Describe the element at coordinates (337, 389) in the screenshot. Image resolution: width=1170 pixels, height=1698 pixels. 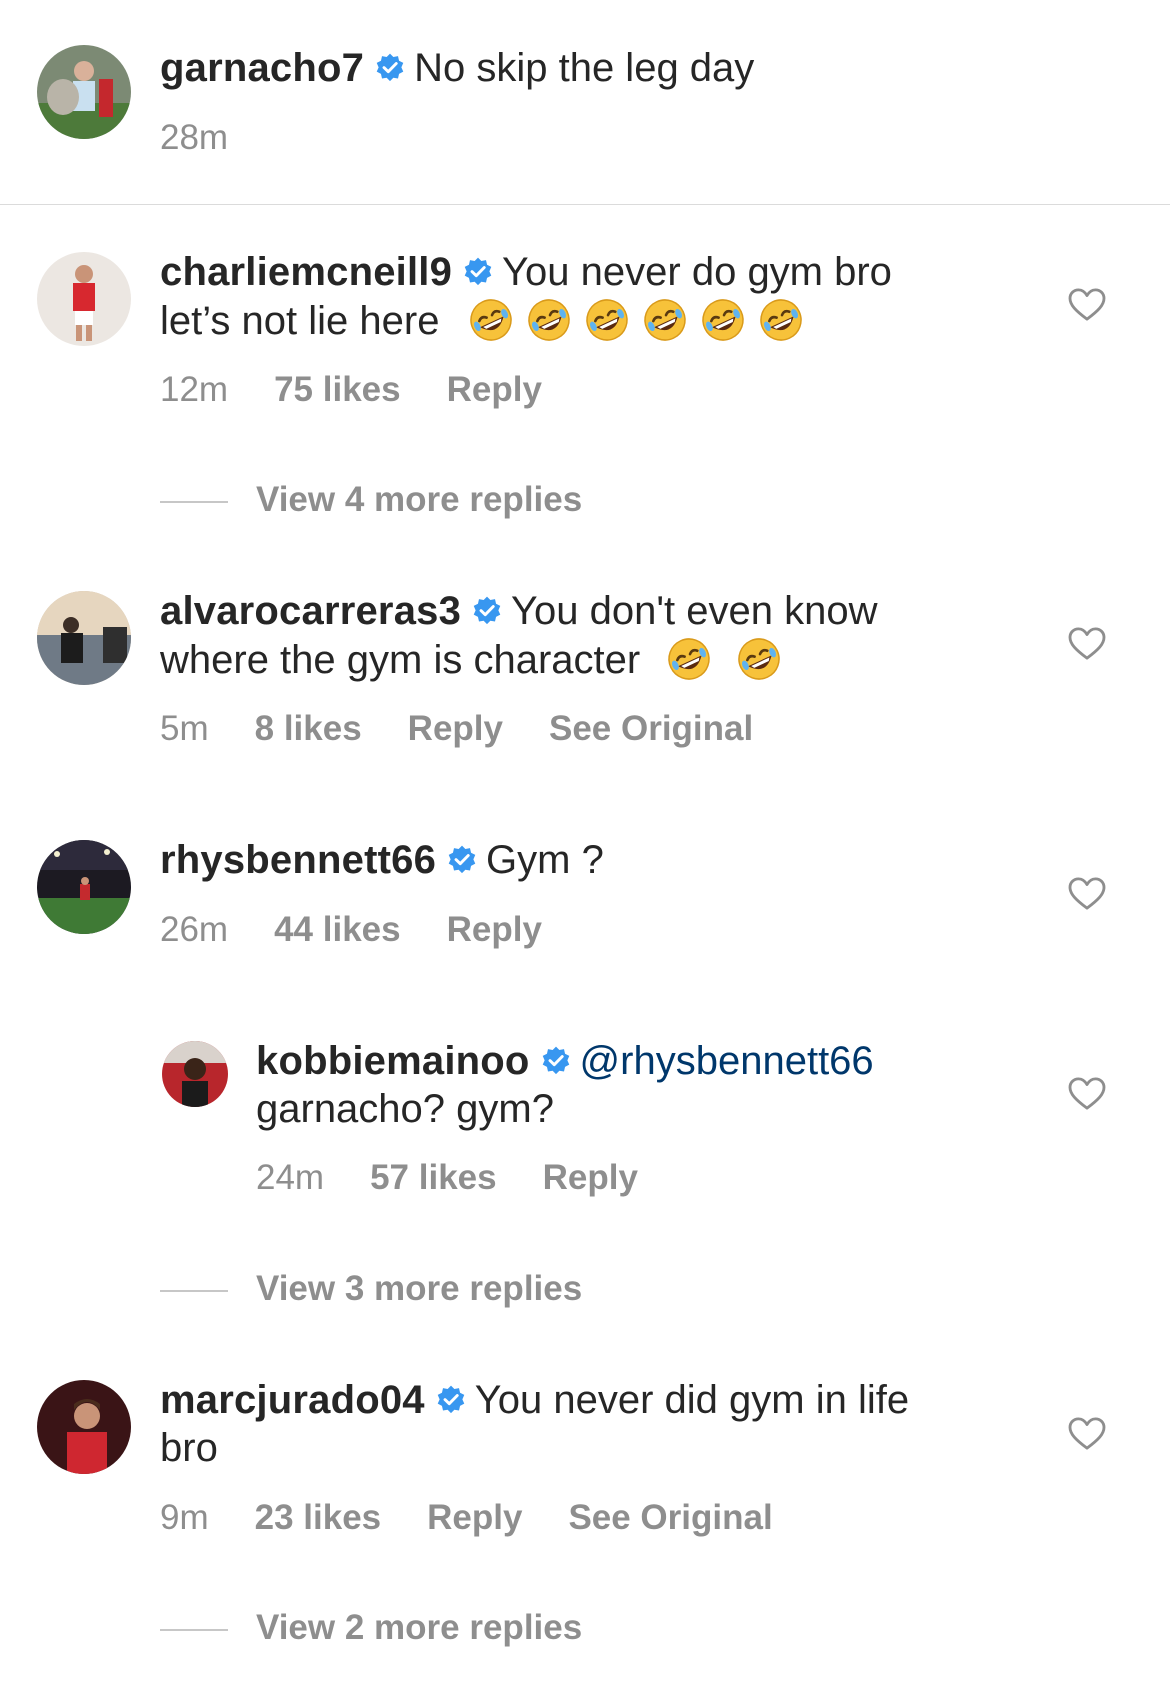
I see `likes-count: 75 likes` at that location.